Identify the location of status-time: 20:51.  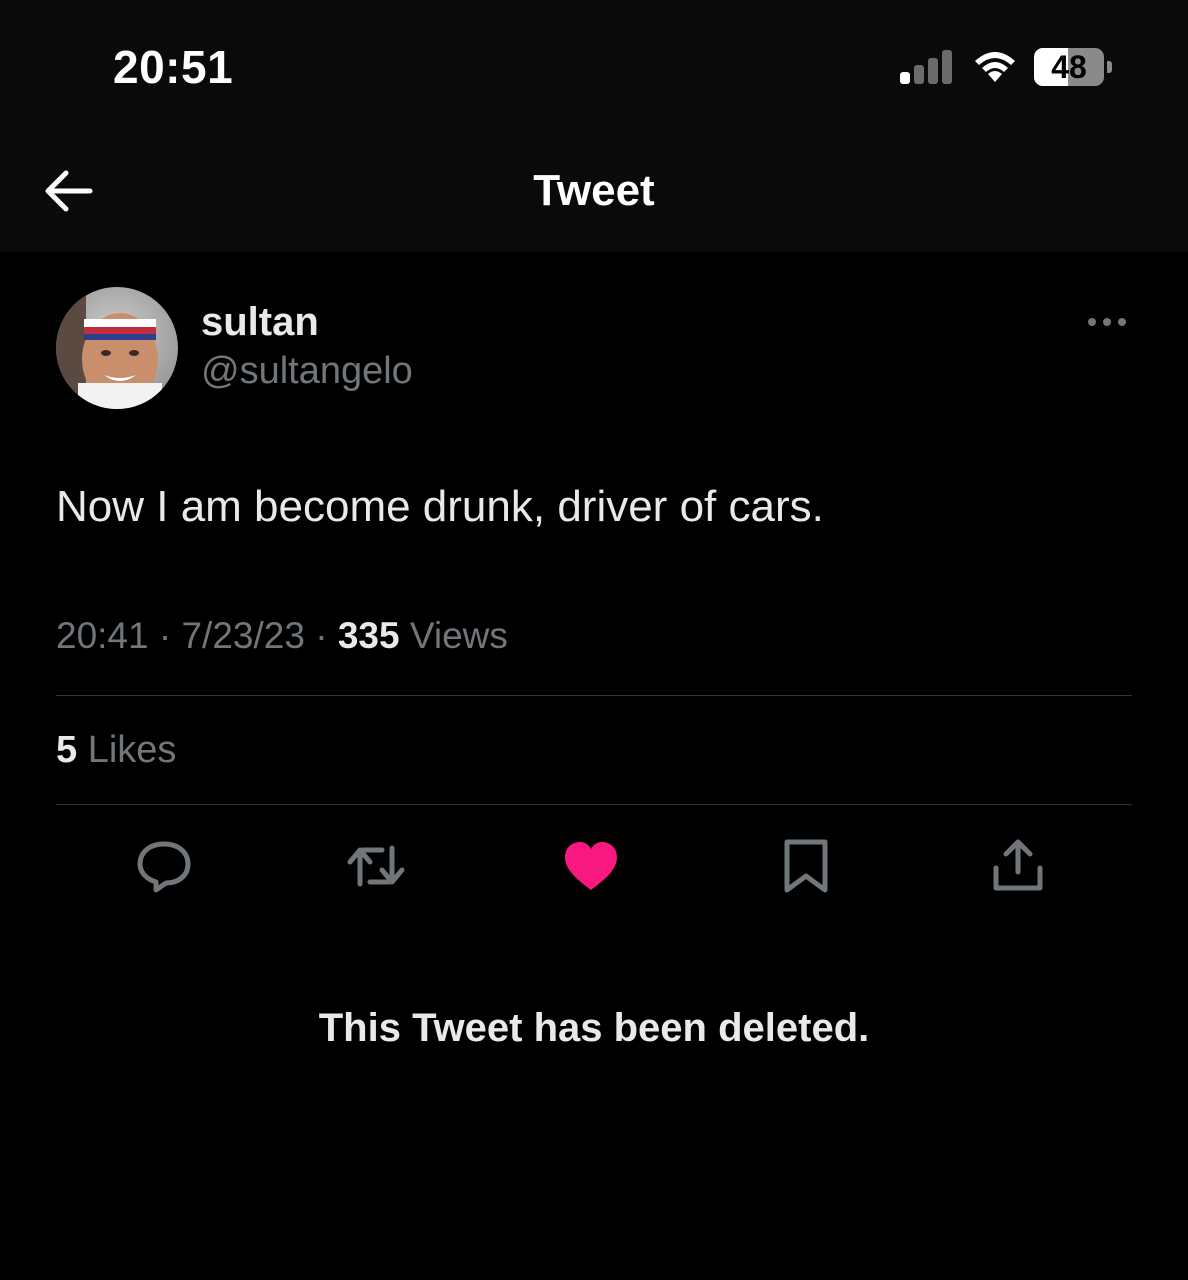
(173, 67).